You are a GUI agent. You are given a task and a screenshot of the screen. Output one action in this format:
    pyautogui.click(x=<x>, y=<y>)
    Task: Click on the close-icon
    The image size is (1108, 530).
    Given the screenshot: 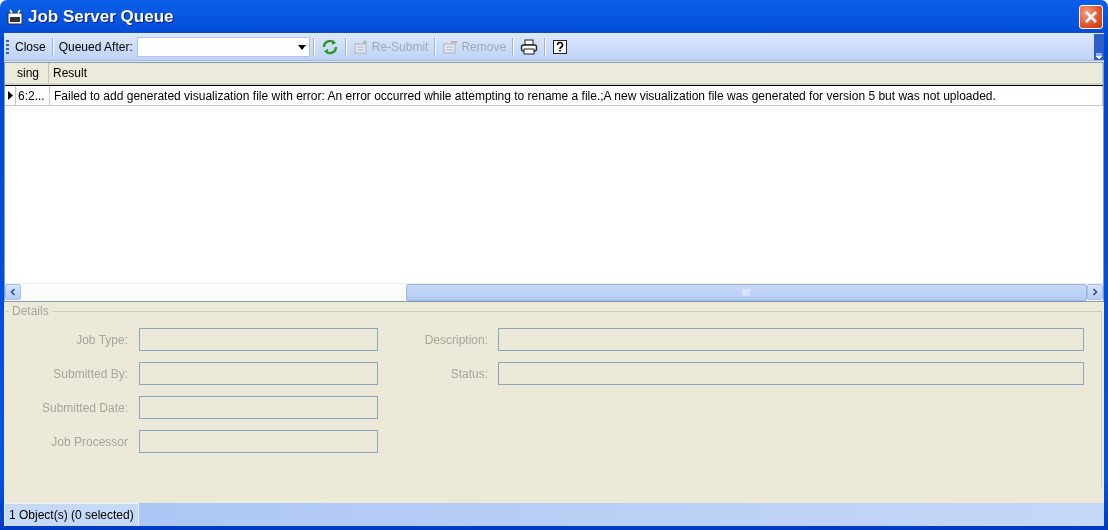 What is the action you would take?
    pyautogui.click(x=1091, y=16)
    